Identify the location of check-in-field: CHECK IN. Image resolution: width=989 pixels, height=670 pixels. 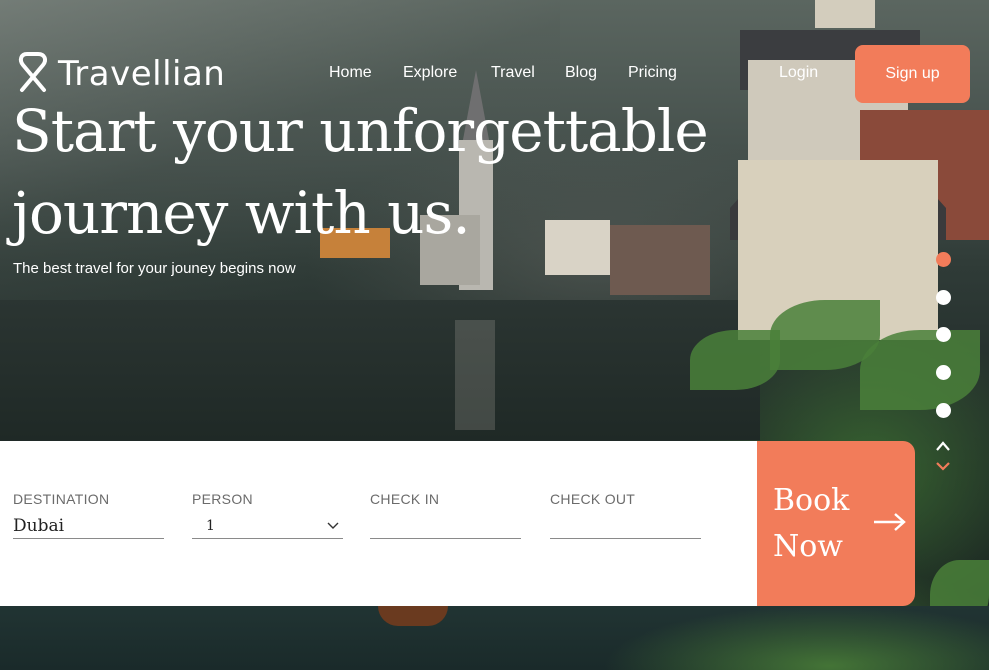
(445, 515).